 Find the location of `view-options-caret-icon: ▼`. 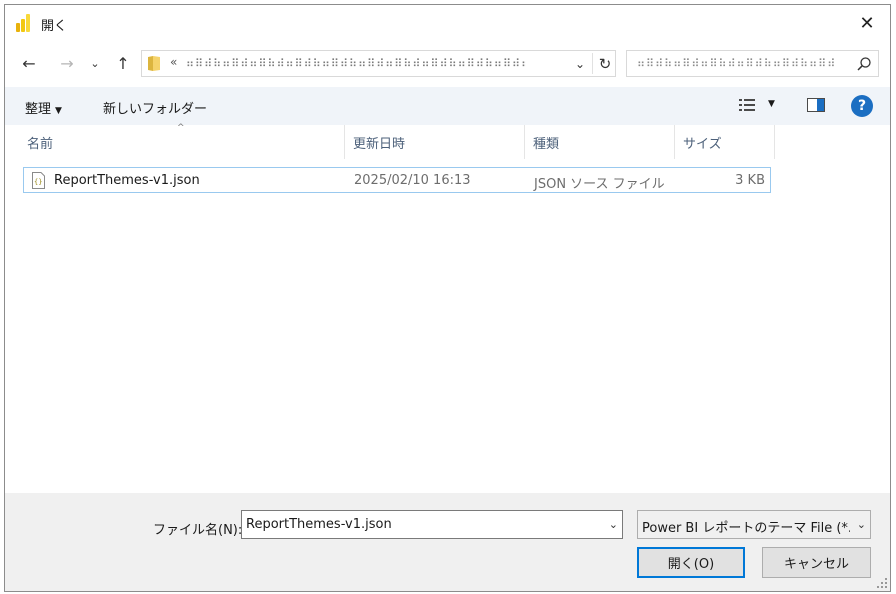

view-options-caret-icon: ▼ is located at coordinates (771, 104).